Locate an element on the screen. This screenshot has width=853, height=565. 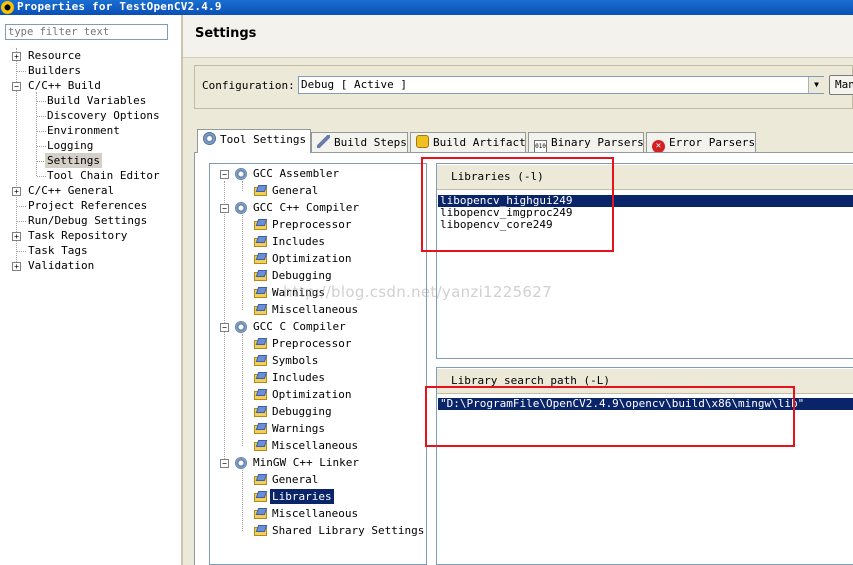
filter-input is located at coordinates (86, 32).